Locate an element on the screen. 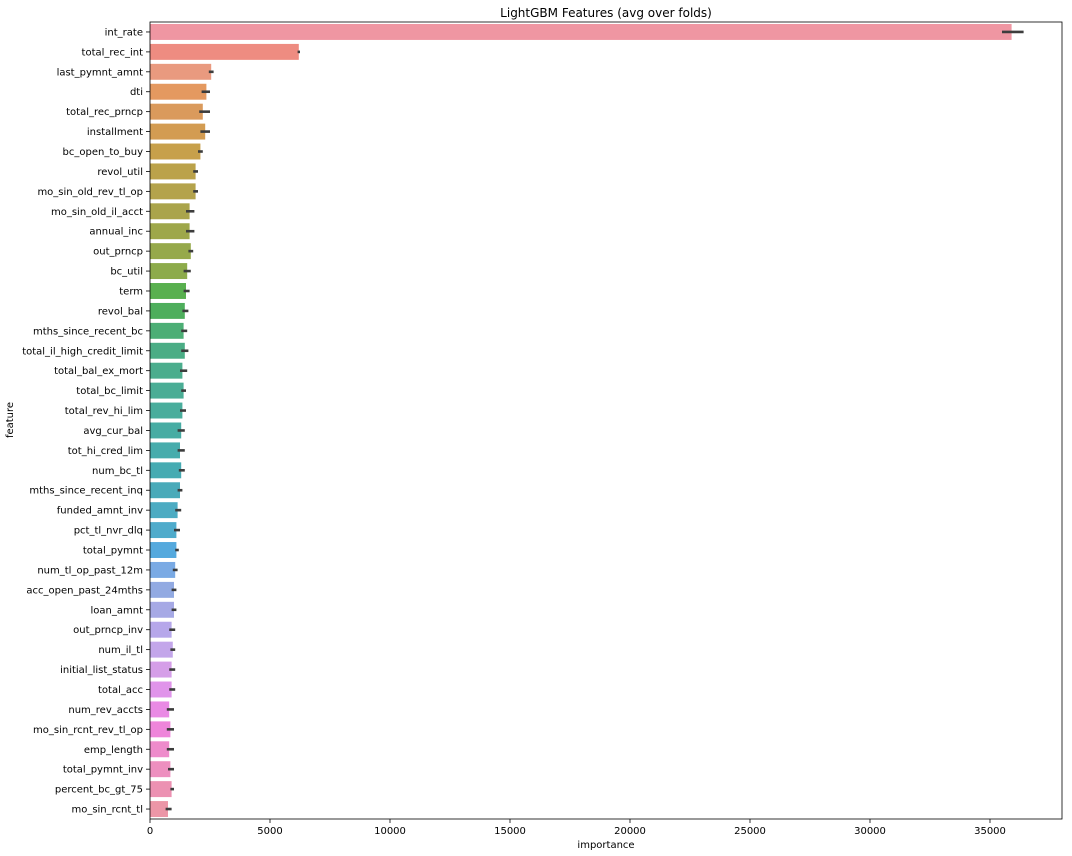  y-tick-label: dti is located at coordinates (136, 92).